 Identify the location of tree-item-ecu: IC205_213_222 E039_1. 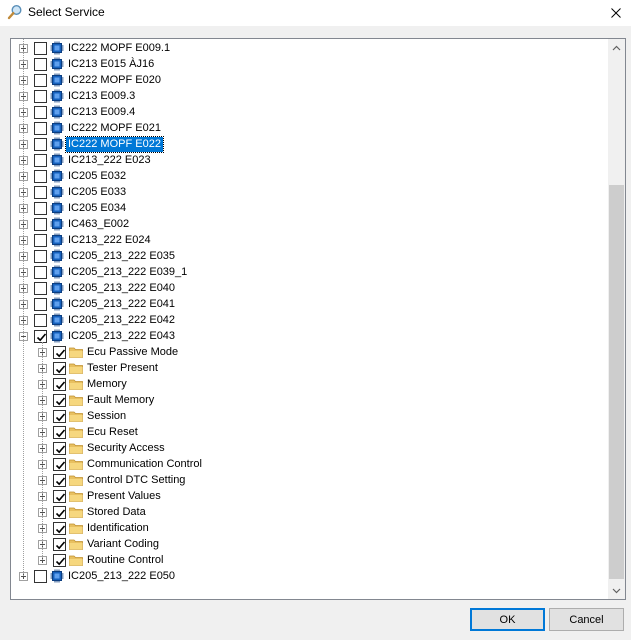
(309, 272).